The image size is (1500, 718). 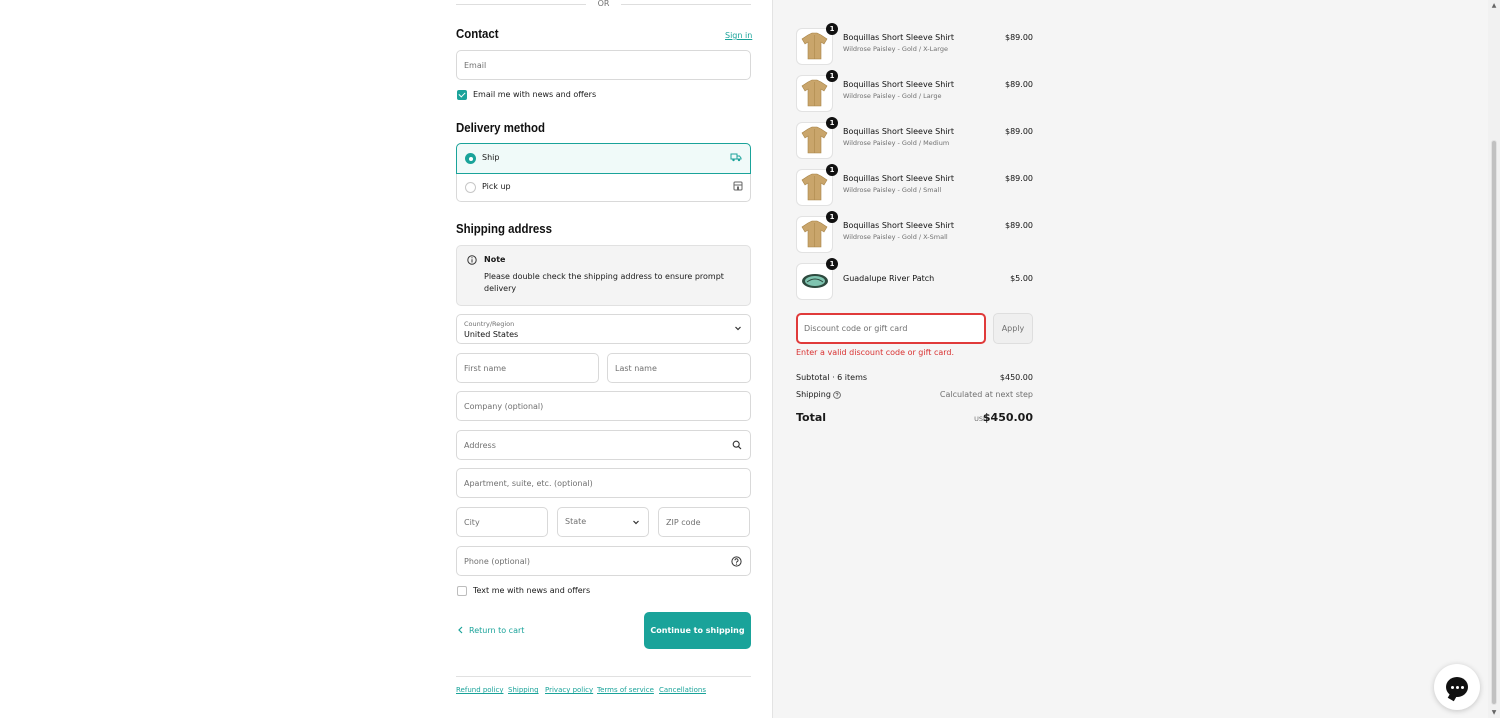 I want to click on text-news-checkbox, so click(x=462, y=591).